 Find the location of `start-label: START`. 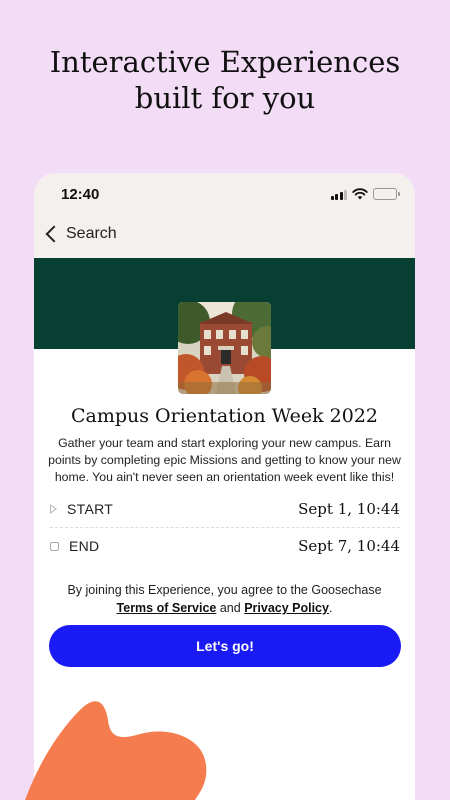

start-label: START is located at coordinates (90, 509).